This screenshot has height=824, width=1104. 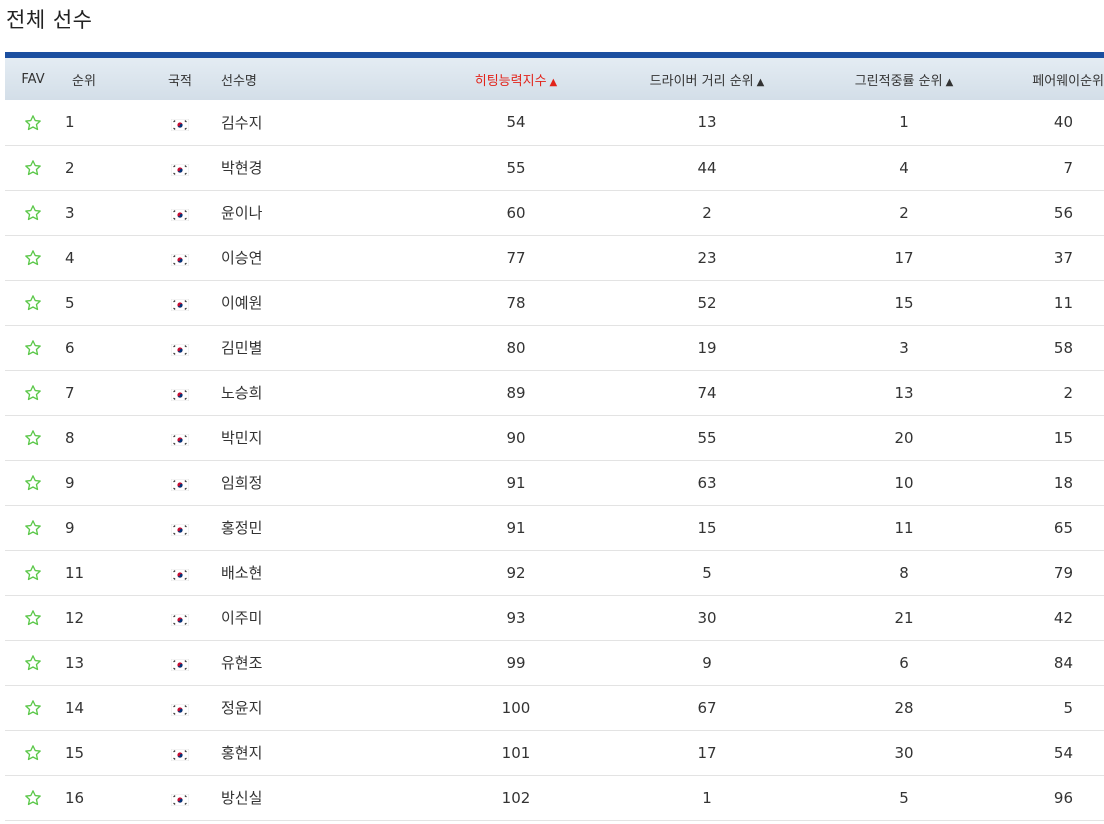 What do you see at coordinates (100, 79) in the screenshot?
I see `header-rank: 순위` at bounding box center [100, 79].